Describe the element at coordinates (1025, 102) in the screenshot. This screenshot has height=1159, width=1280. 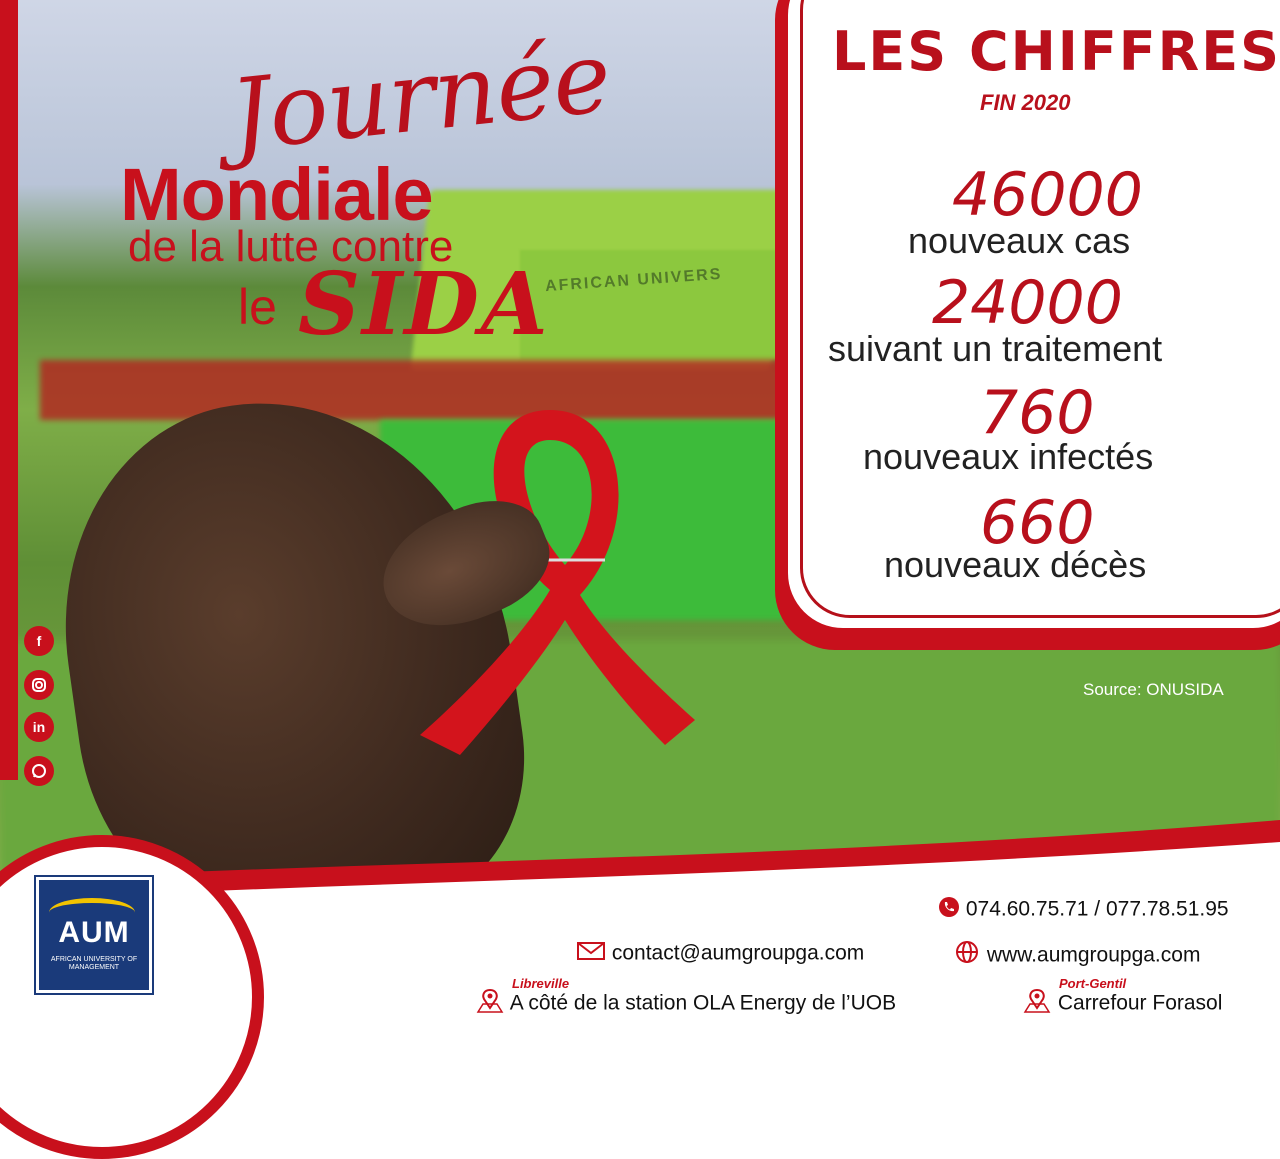
I see `figures-subheading: FIN 2020` at that location.